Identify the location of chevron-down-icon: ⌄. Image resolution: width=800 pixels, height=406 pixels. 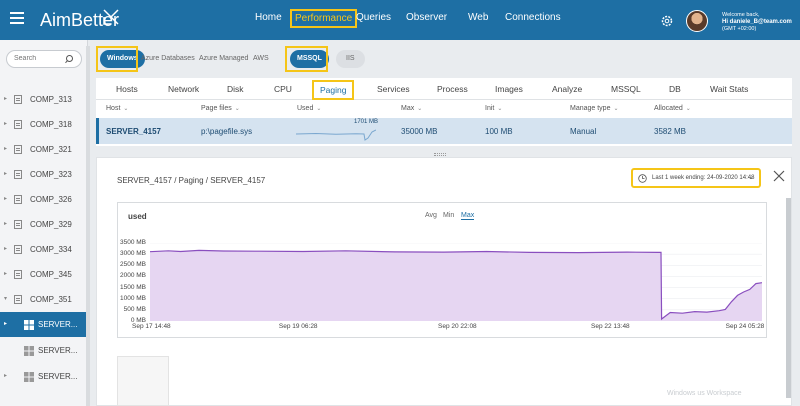
(751, 177).